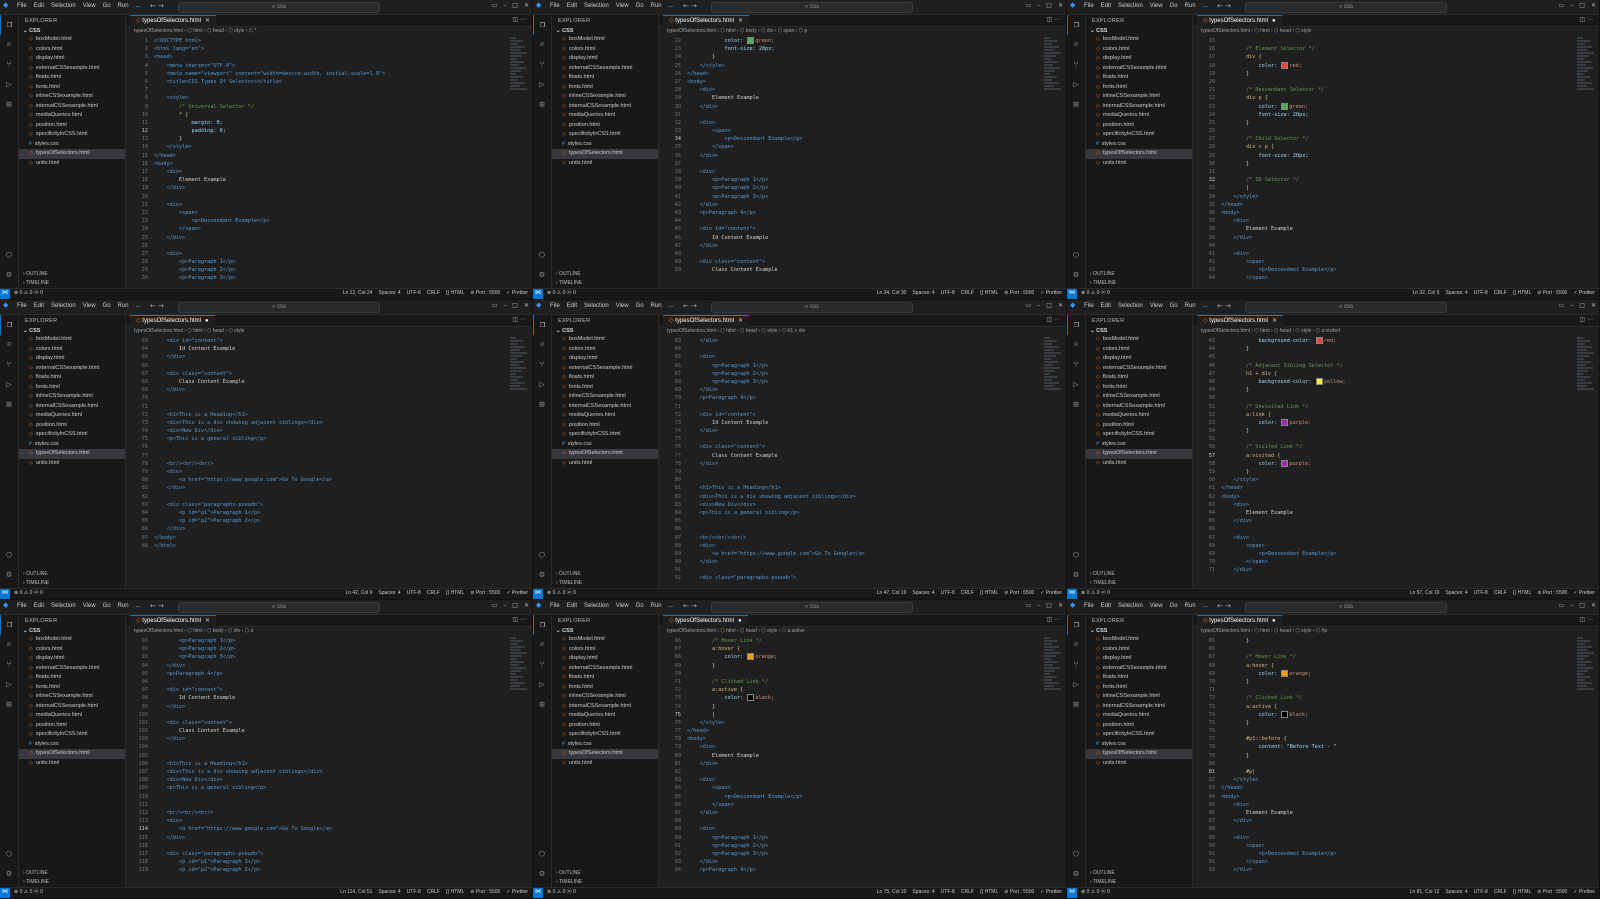  I want to click on status-item: Ln 47, Col 19, so click(892, 593).